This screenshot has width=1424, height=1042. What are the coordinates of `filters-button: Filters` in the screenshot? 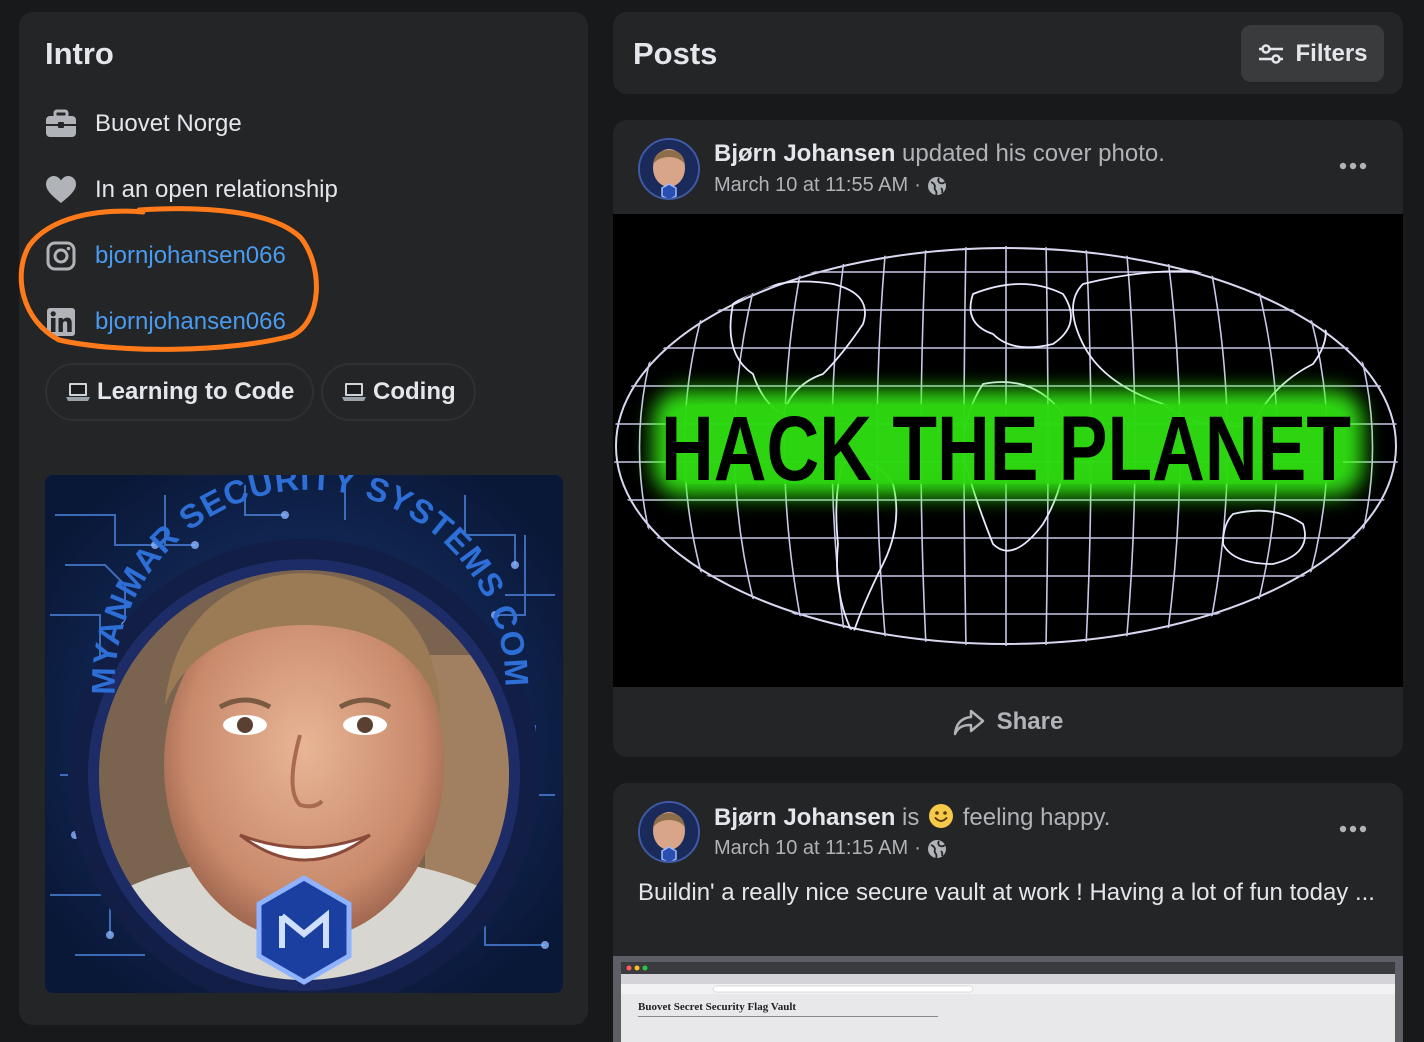 It's located at (1312, 53).